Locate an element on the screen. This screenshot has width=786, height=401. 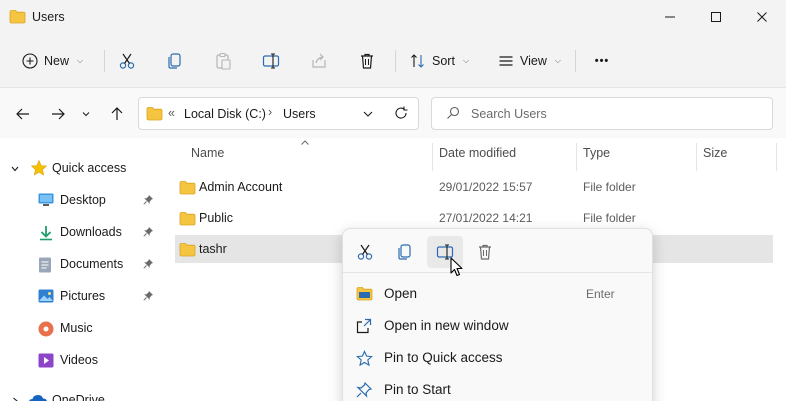
menu-item-pin-quick-access: Pin to Quick access is located at coordinates (497, 358).